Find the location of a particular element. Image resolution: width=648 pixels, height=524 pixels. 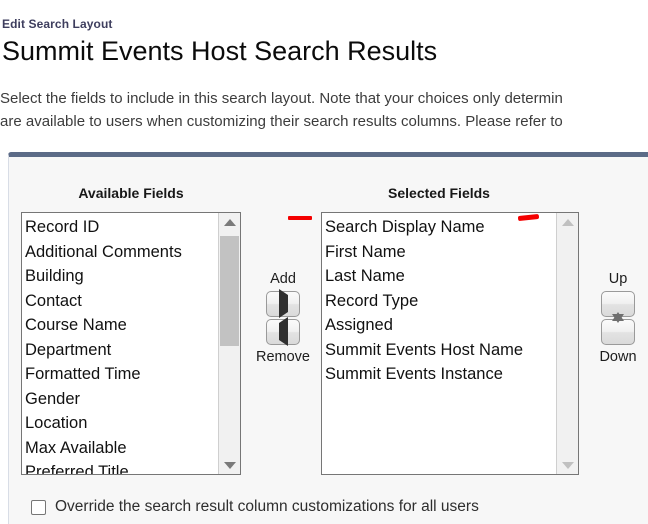

page-title: Summit Events Host Search Results is located at coordinates (220, 51).